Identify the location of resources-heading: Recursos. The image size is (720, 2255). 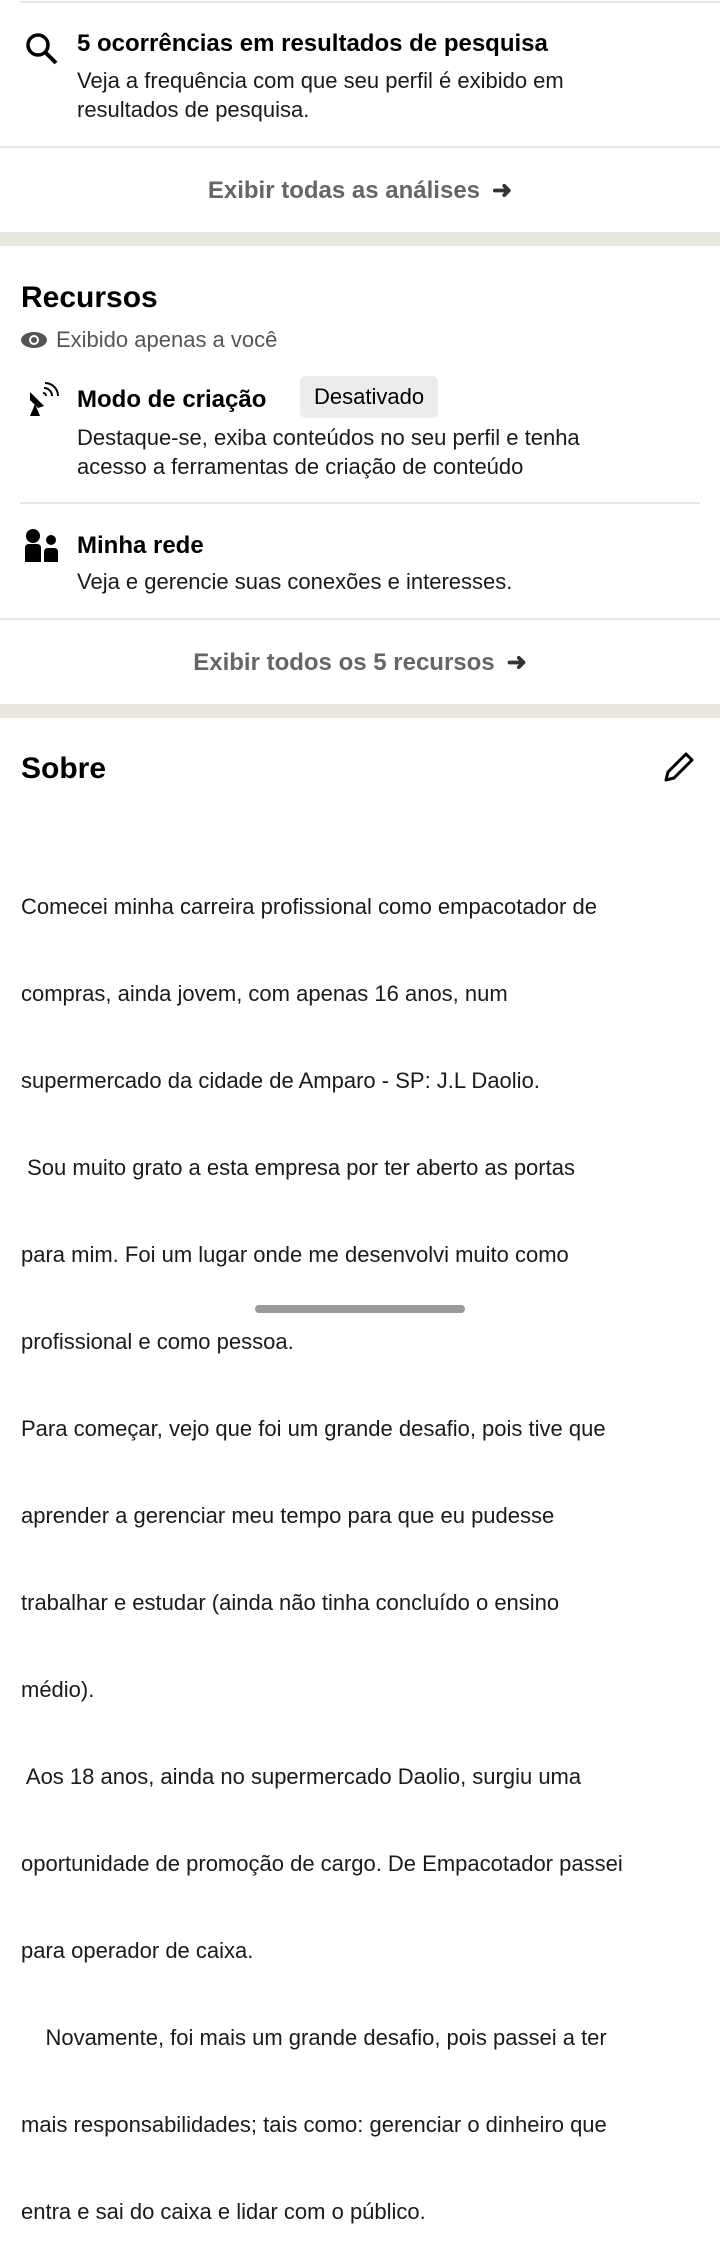
(89, 297).